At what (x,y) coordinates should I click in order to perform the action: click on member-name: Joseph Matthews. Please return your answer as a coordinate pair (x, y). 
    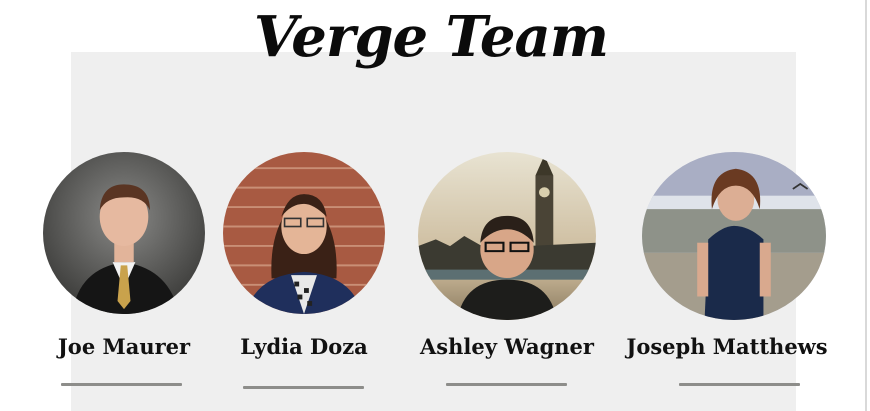
    Looking at the image, I should click on (727, 346).